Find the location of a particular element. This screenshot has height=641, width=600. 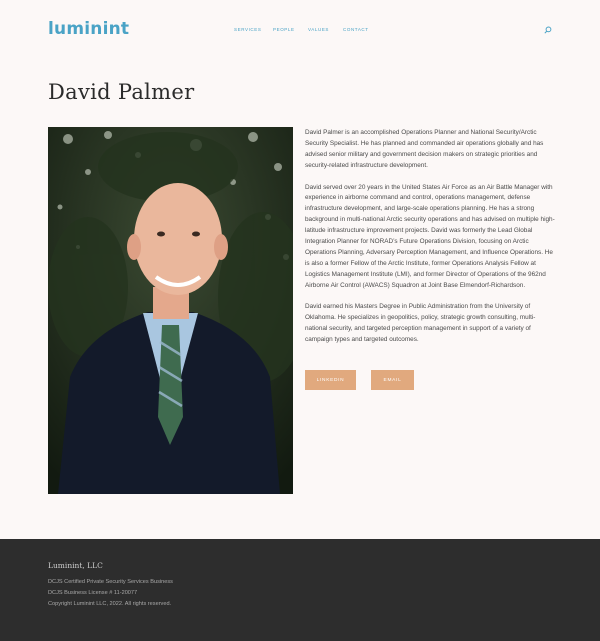

email-button: EMAIL is located at coordinates (392, 380).